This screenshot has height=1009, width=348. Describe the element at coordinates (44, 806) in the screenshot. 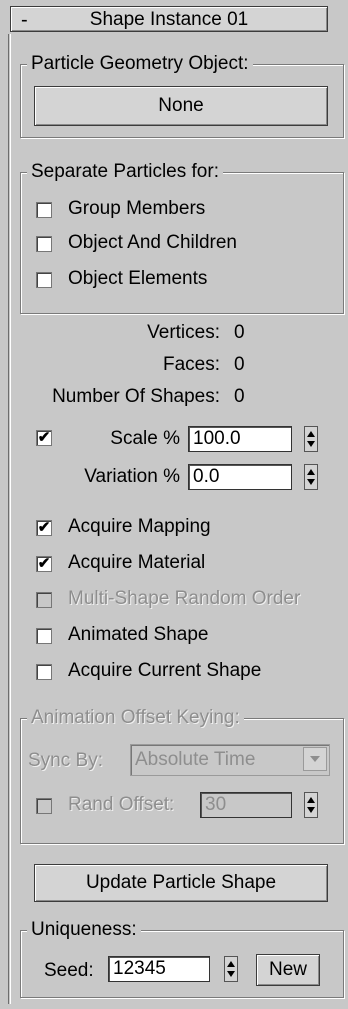

I see `rand-offset-checkbox` at that location.